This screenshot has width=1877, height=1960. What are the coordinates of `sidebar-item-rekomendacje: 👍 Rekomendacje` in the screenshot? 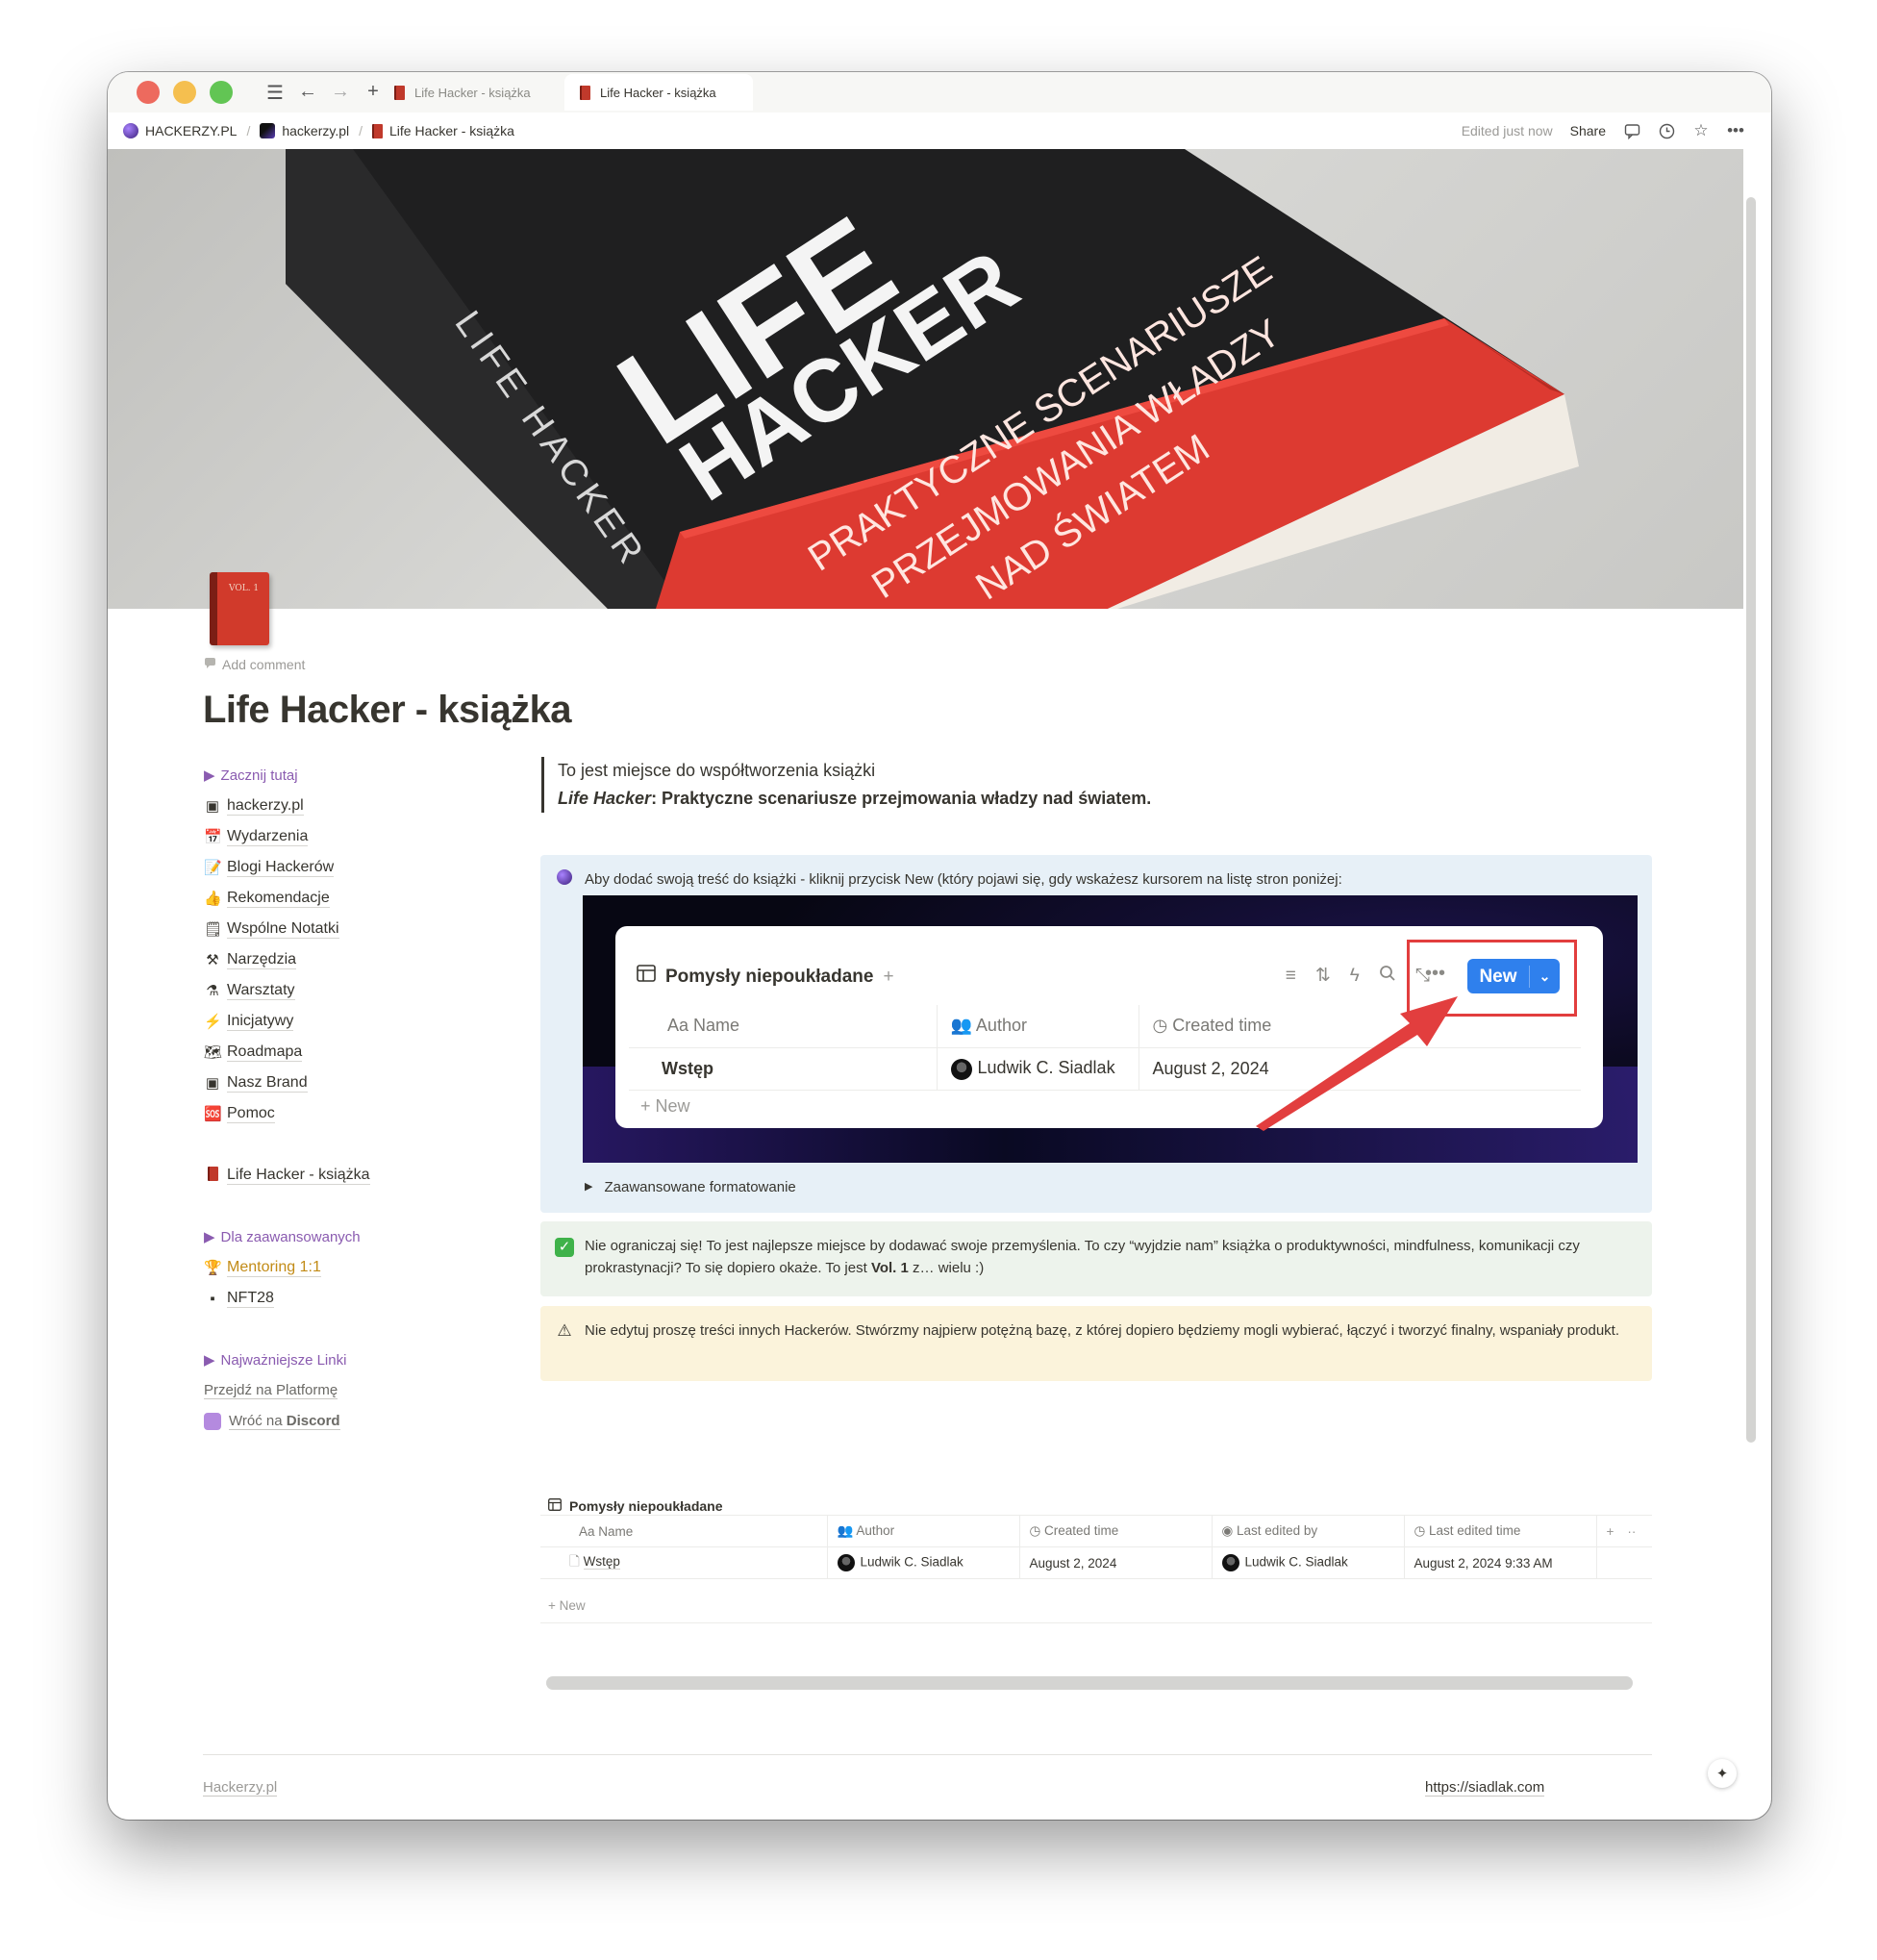 It's located at (329, 898).